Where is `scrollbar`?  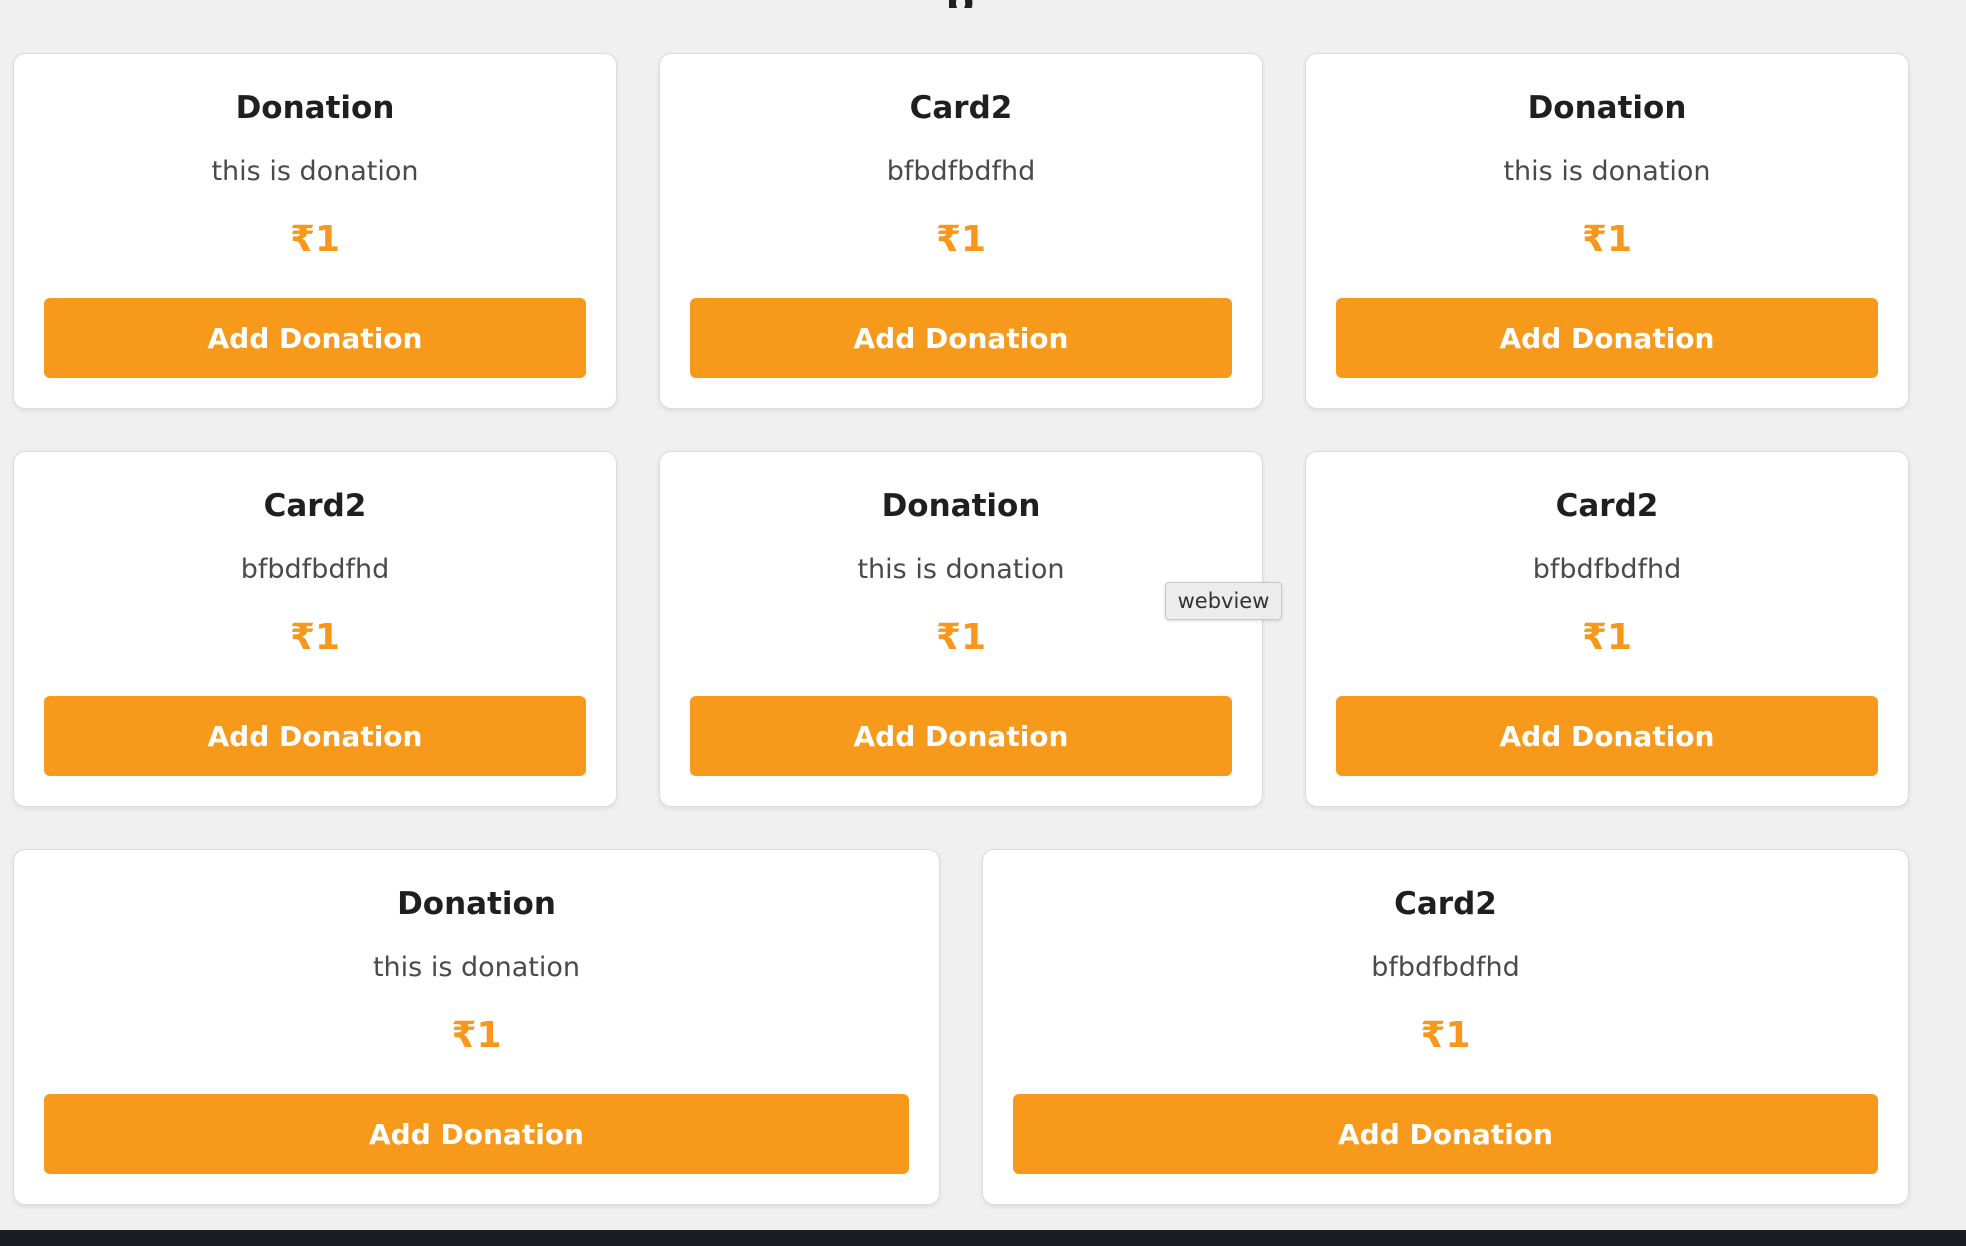 scrollbar is located at coordinates (1958, 615).